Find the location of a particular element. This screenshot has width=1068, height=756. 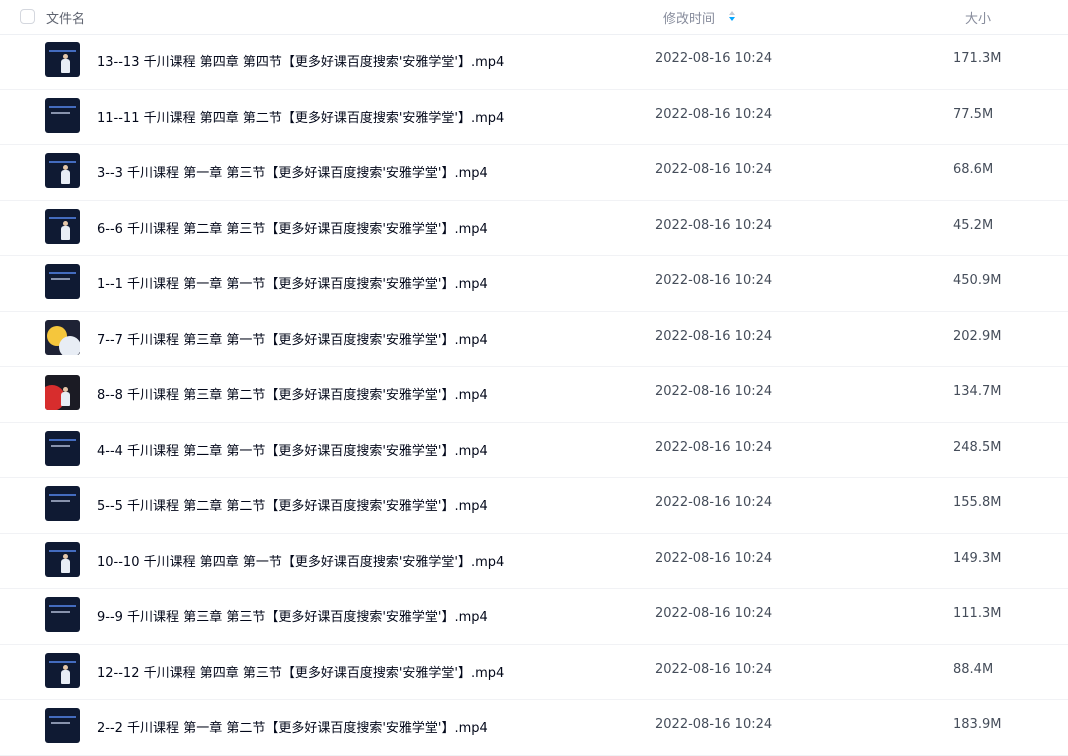

file-name: 7--7 千川课程 第三章 第一节【更多好课百度搜索'安雅学堂'】.mp4 is located at coordinates (292, 338).